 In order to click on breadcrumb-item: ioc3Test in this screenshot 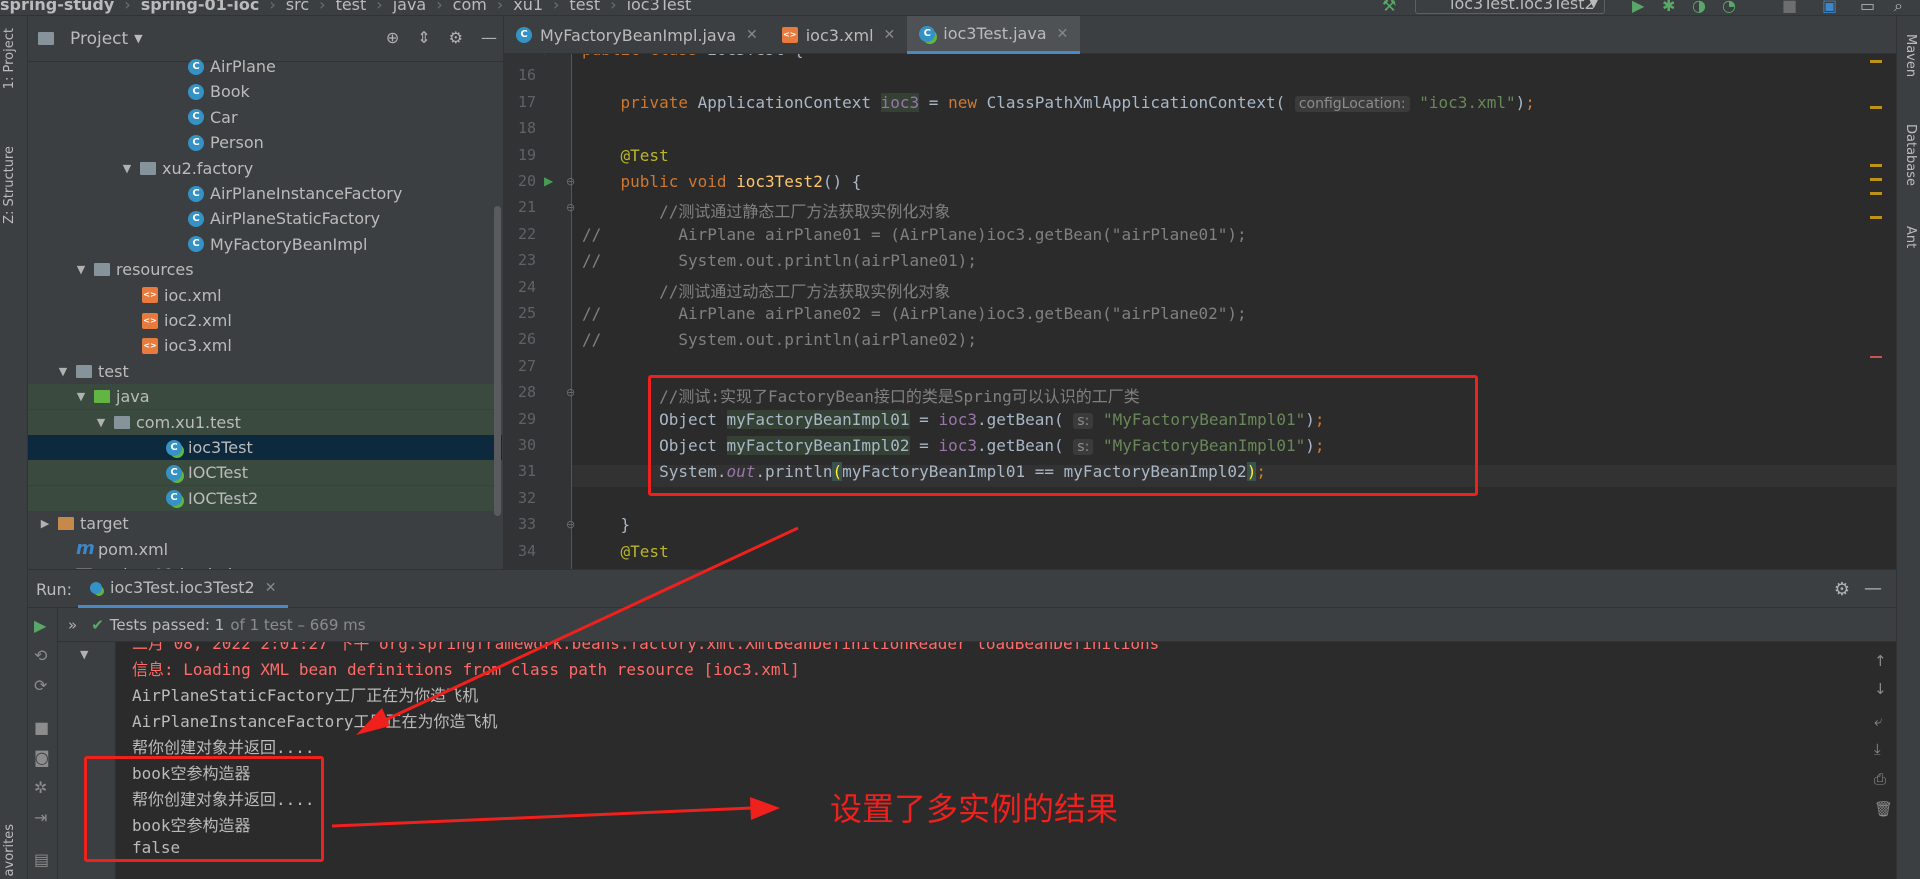, I will do `click(659, 7)`.